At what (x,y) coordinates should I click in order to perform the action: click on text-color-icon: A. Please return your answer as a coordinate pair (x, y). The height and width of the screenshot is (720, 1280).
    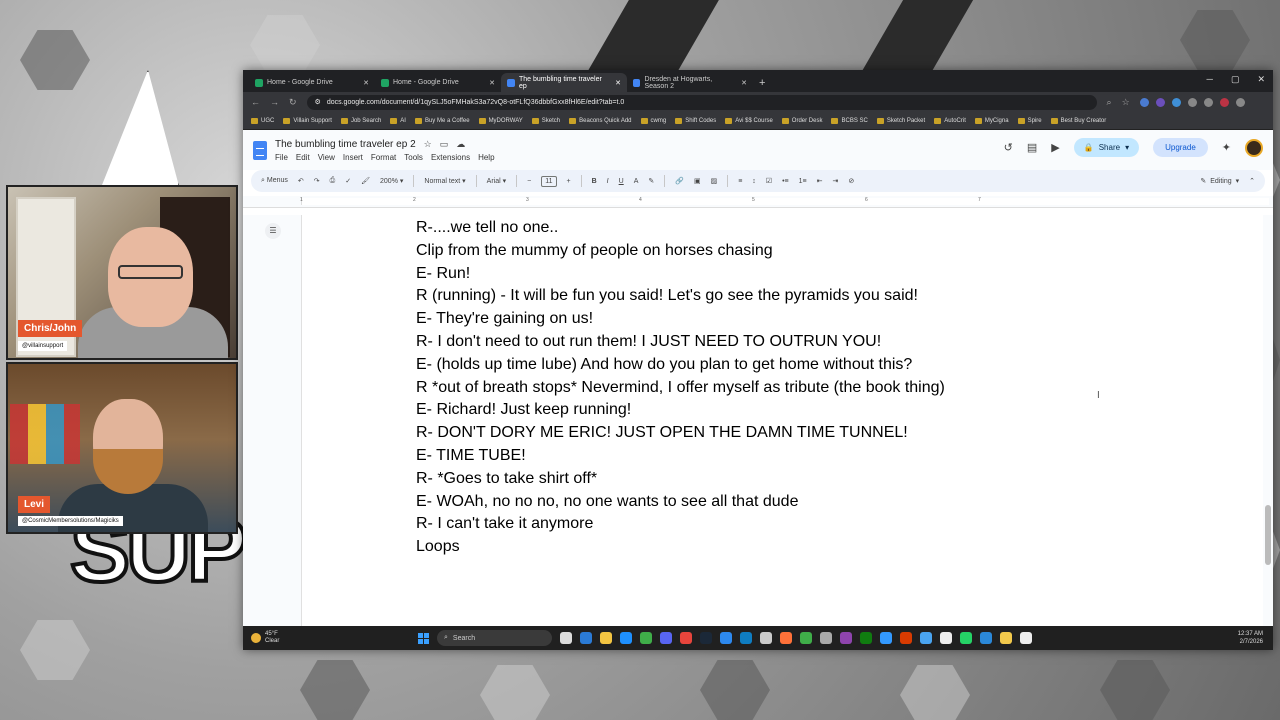
    Looking at the image, I should click on (636, 181).